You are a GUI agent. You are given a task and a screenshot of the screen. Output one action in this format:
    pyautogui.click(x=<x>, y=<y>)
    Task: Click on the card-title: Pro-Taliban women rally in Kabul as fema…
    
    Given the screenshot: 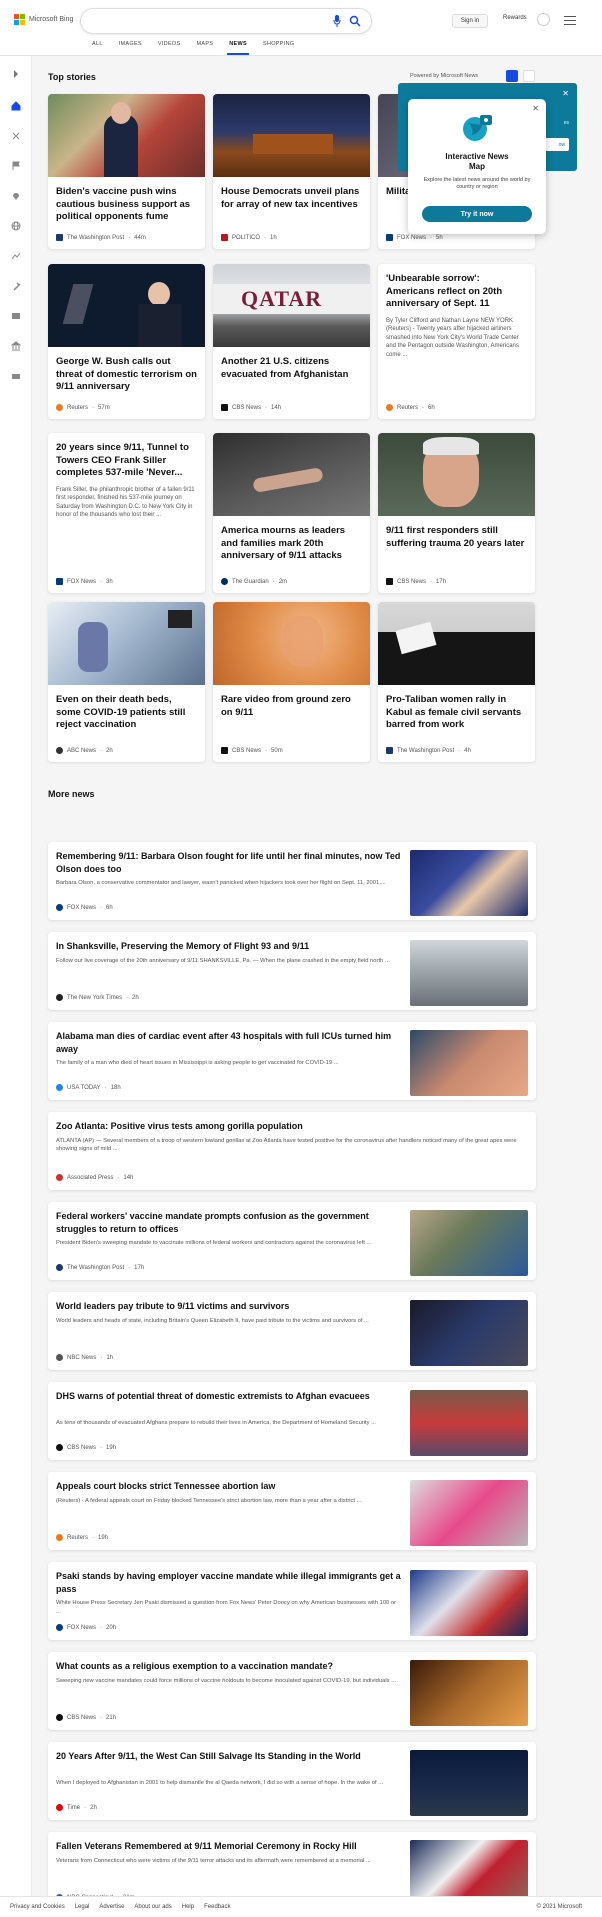 What is the action you would take?
    pyautogui.click(x=456, y=708)
    